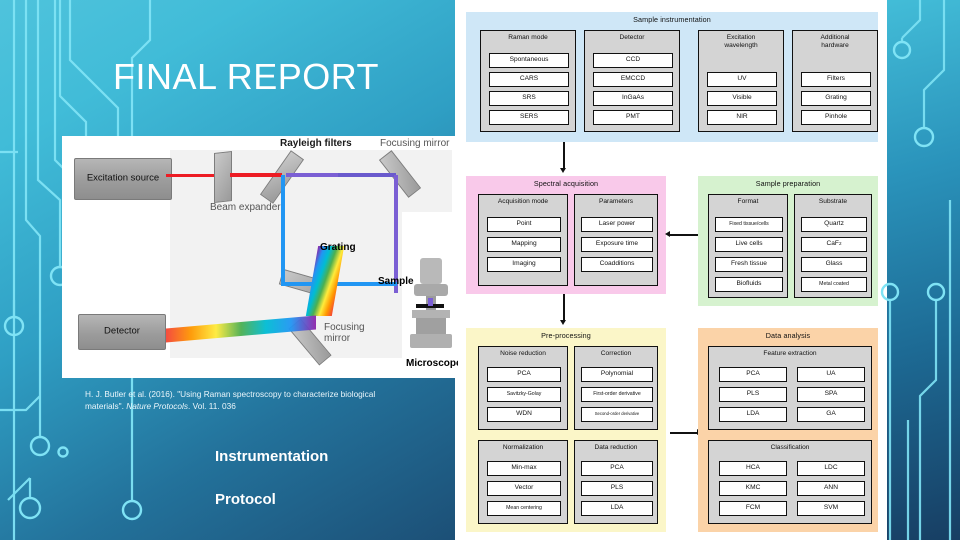 Image resolution: width=960 pixels, height=540 pixels. Describe the element at coordinates (831, 508) in the screenshot. I see `cell-class-svm: SVM` at that location.